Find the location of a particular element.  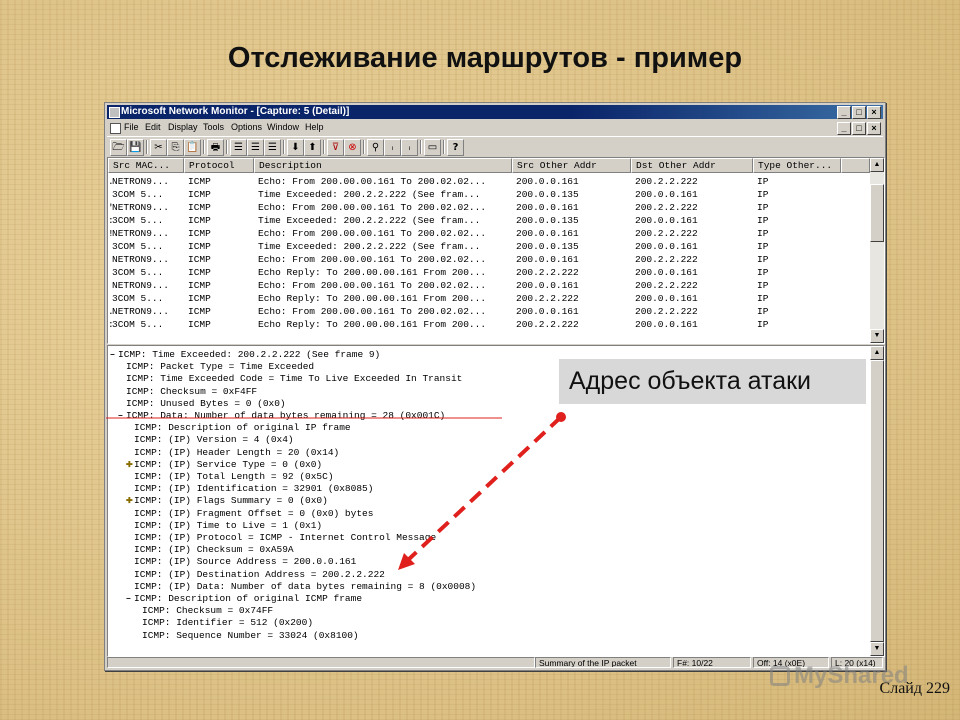

callout-arrow is located at coordinates (336, 491).